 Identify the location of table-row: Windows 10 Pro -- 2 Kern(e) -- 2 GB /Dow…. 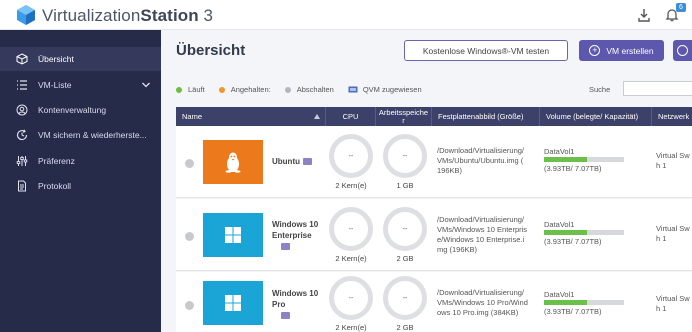
(434, 302).